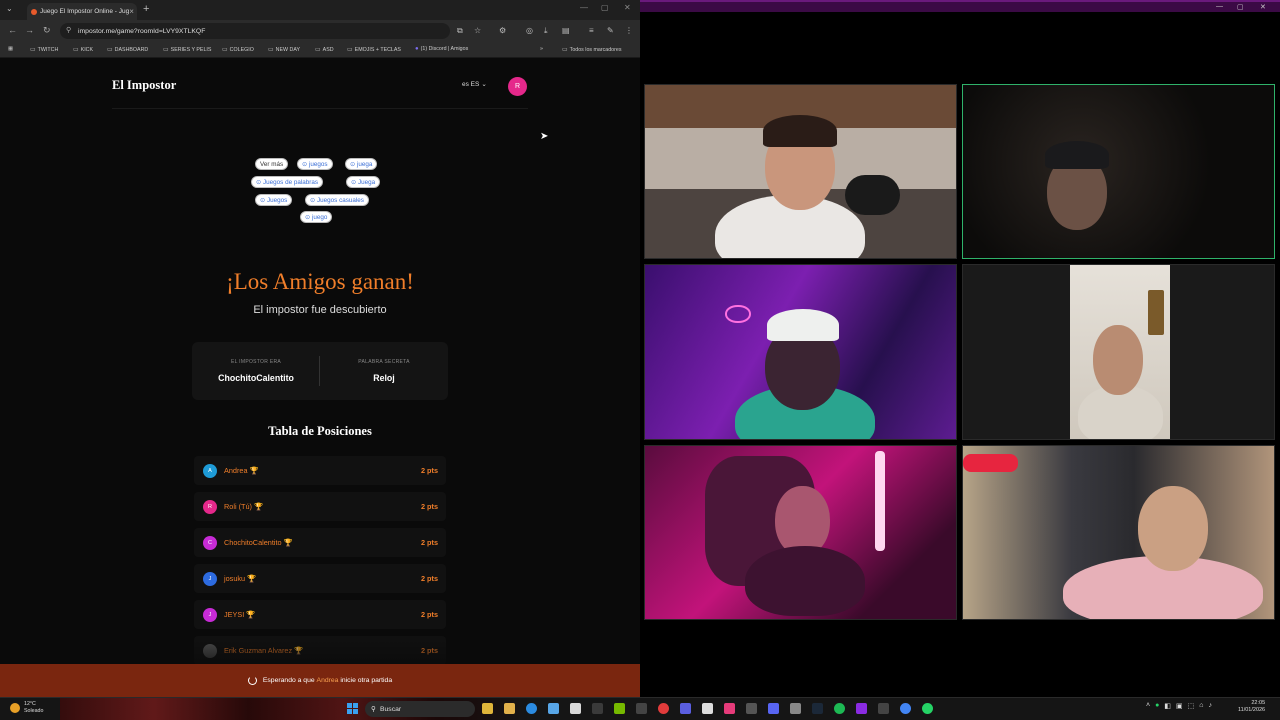 The height and width of the screenshot is (720, 1280). I want to click on file-explorer-icon, so click(509, 708).